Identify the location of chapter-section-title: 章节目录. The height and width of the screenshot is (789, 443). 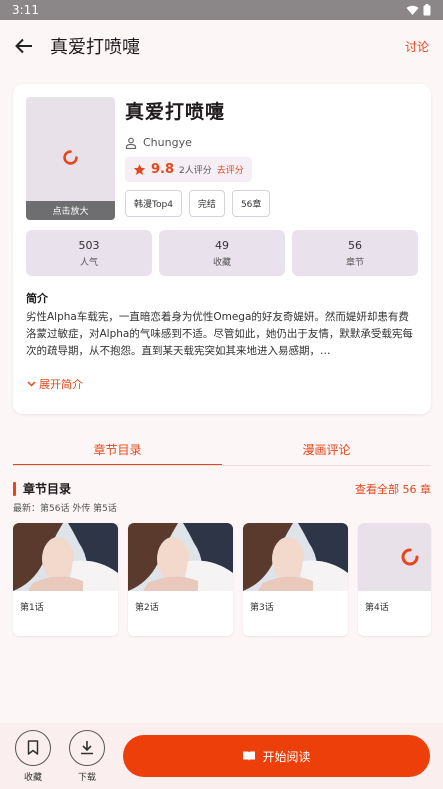
(47, 489).